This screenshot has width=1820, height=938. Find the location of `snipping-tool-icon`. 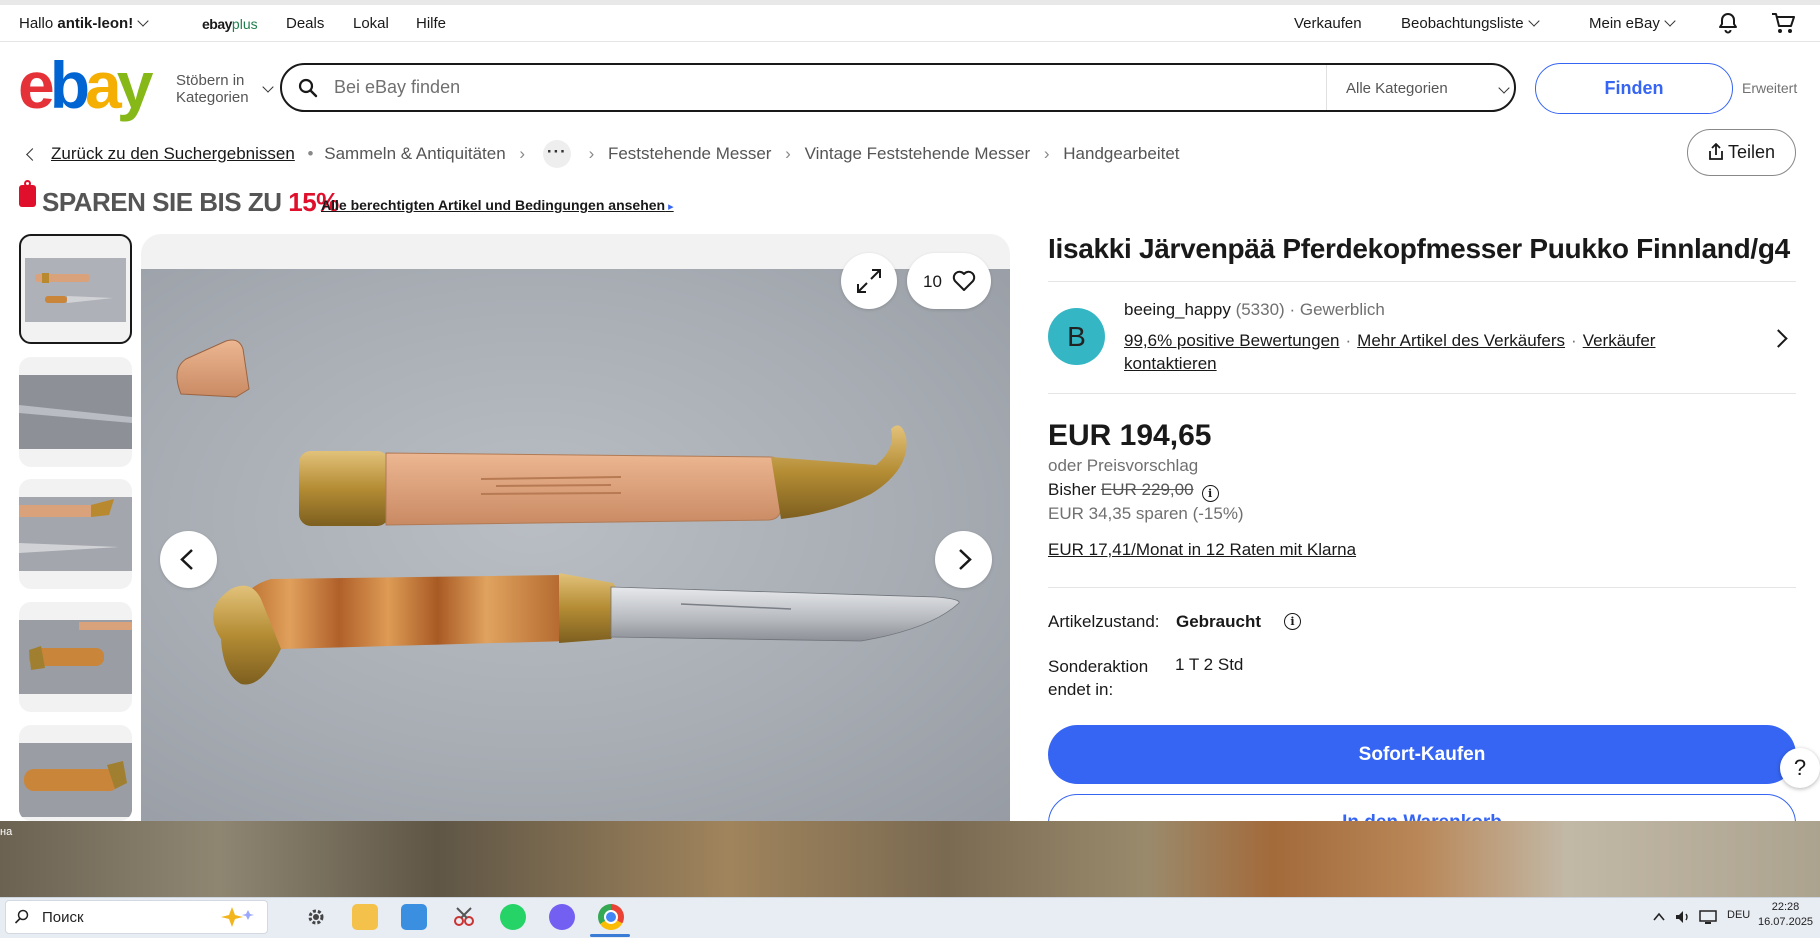

snipping-tool-icon is located at coordinates (464, 917).